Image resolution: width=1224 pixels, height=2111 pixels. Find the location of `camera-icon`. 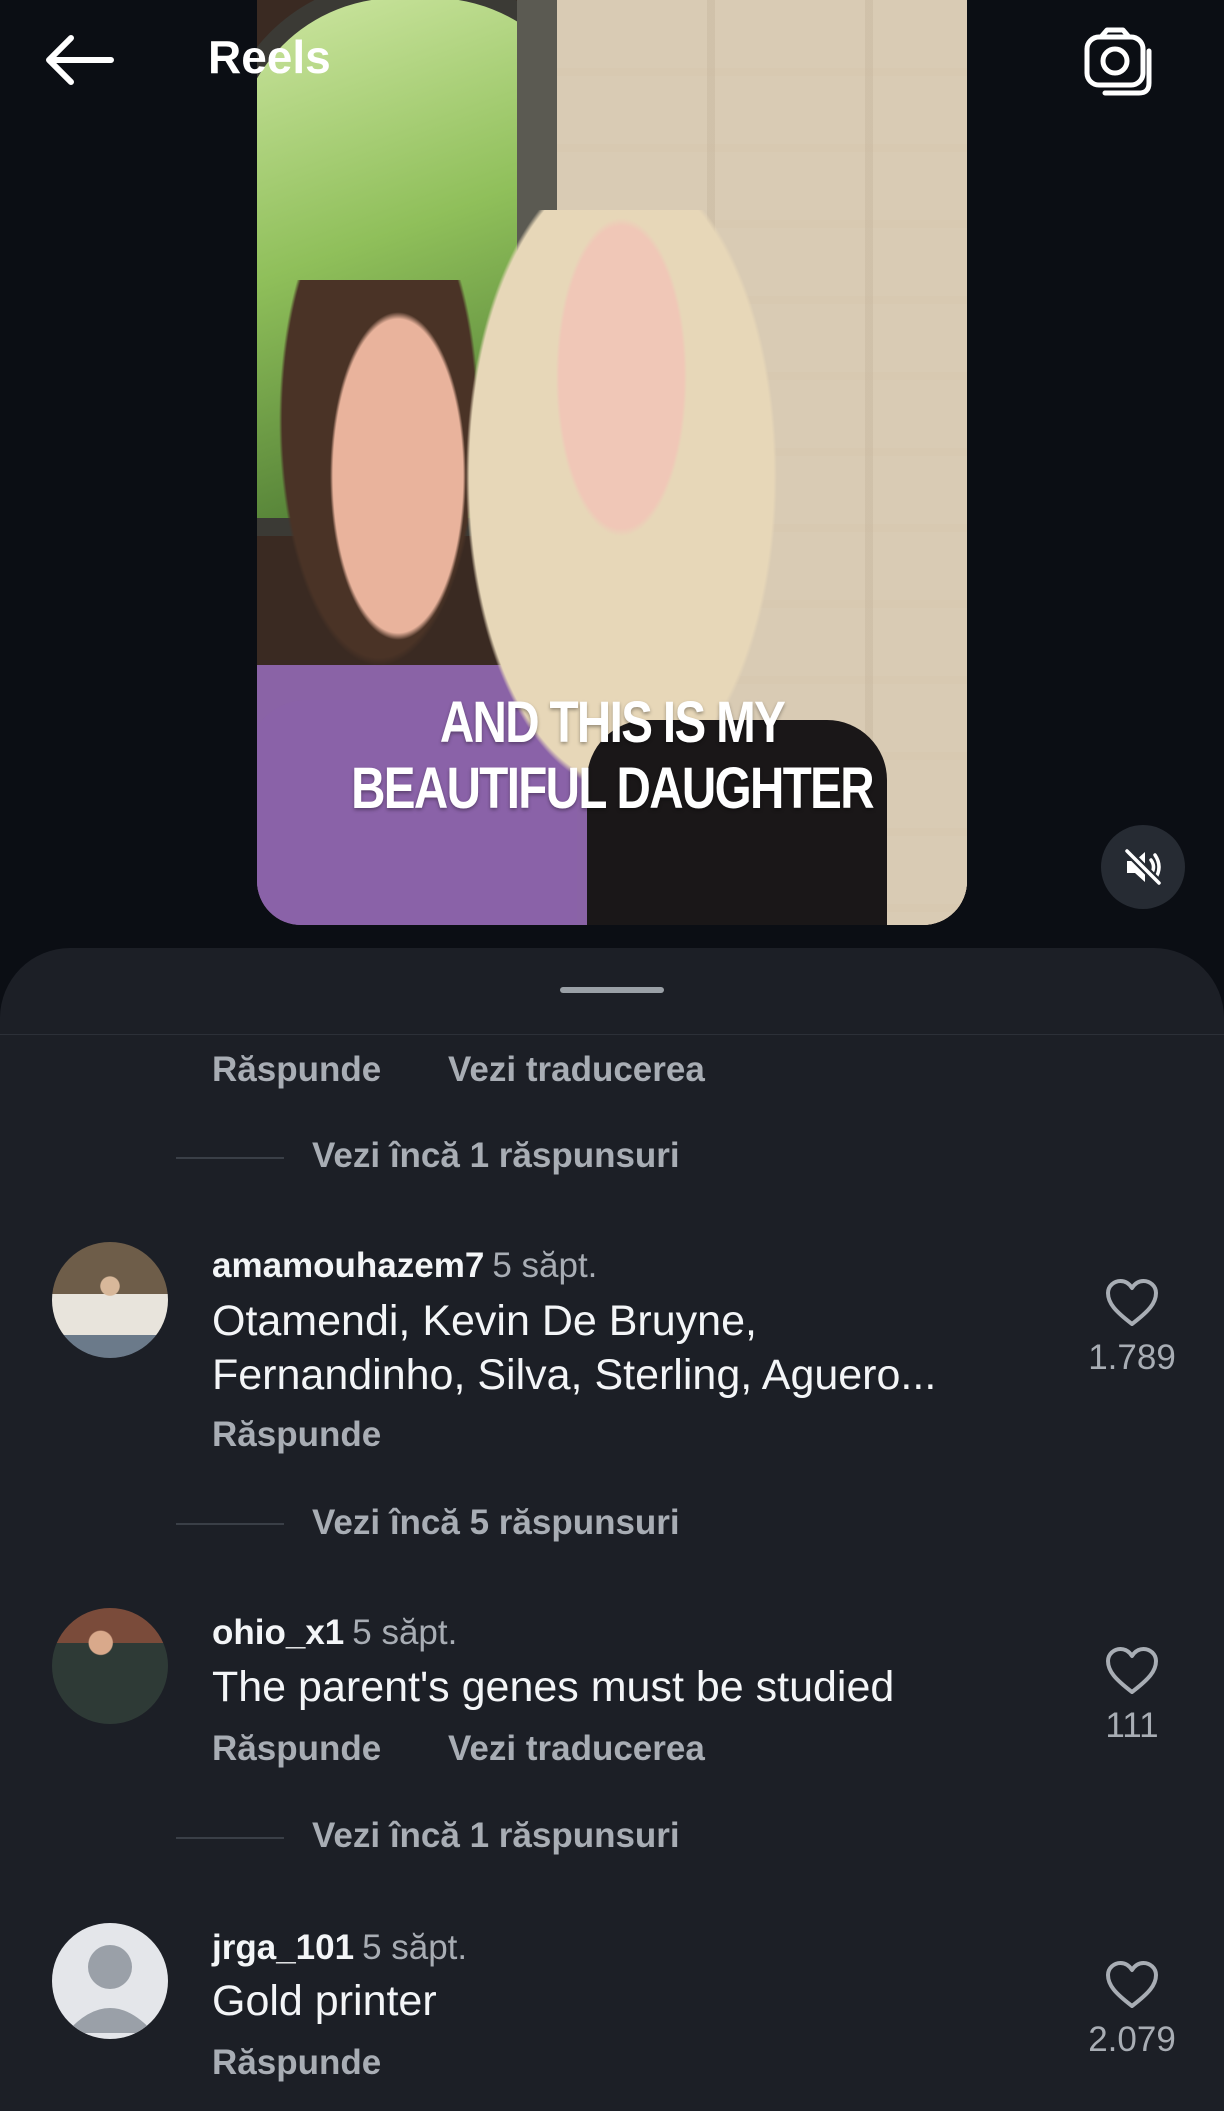

camera-icon is located at coordinates (1118, 61).